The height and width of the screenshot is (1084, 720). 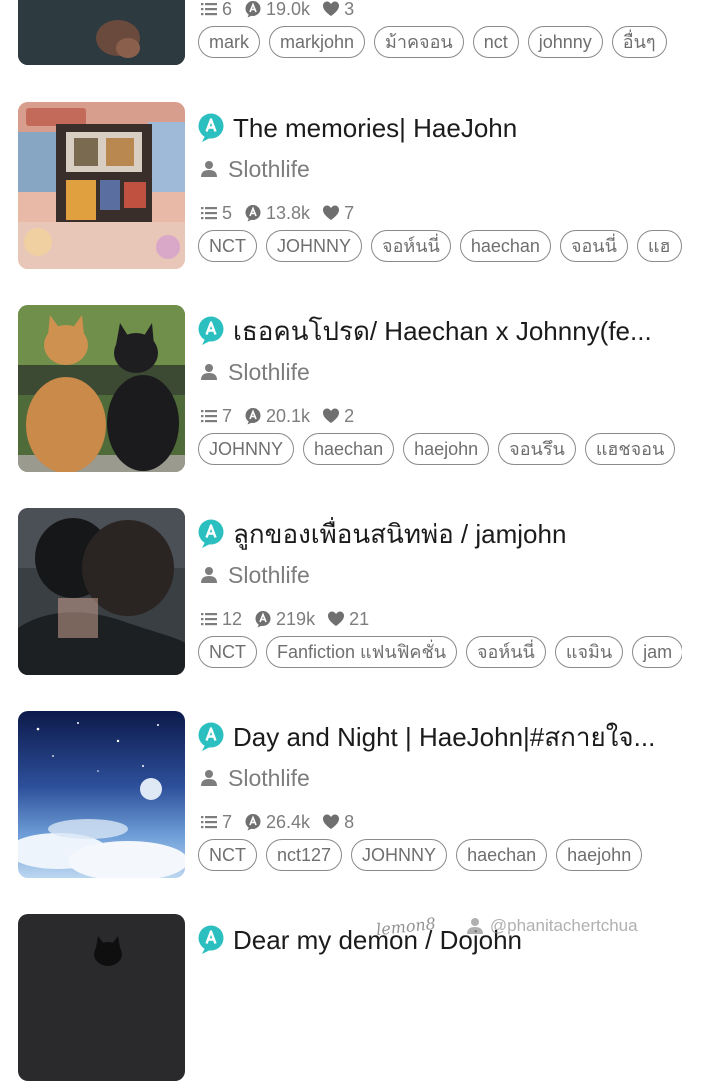 I want to click on reads-value: 13.8k, so click(x=288, y=212).